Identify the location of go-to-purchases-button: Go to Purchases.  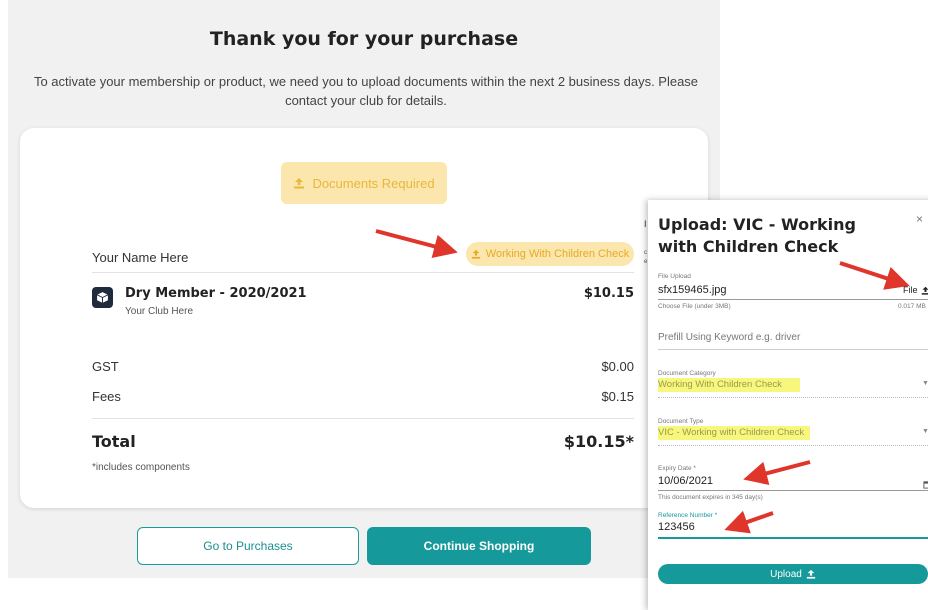
(248, 546).